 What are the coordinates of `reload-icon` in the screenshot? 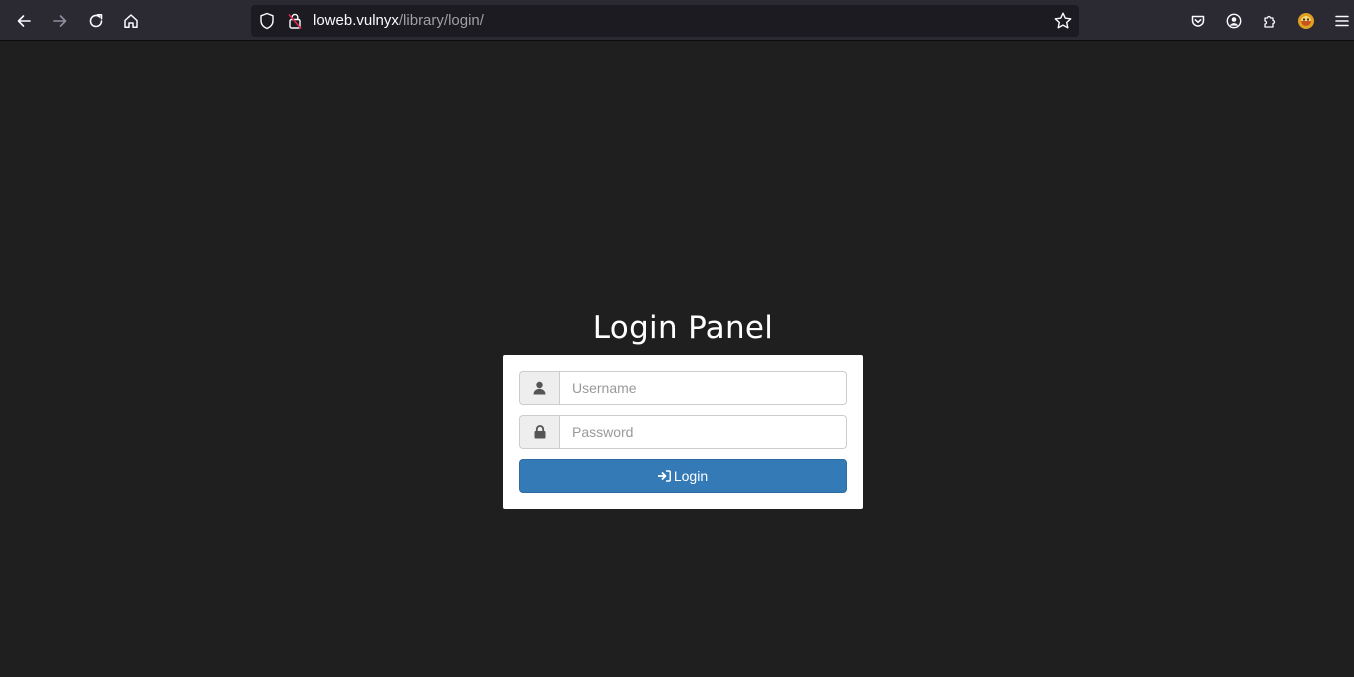 It's located at (96, 21).